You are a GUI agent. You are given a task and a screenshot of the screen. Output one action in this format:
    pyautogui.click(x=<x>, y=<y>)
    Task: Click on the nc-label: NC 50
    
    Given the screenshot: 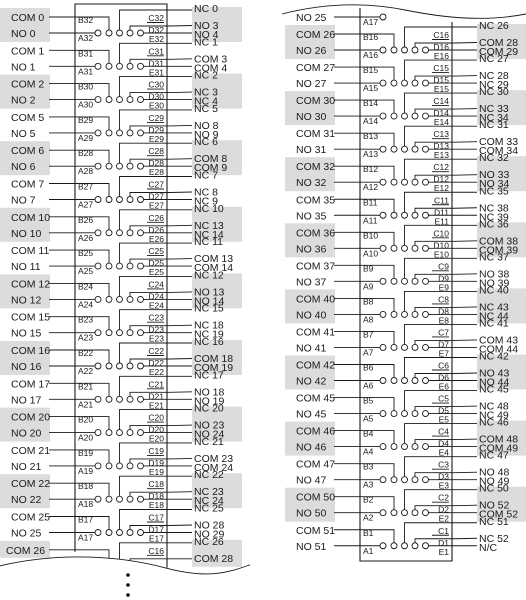 What is the action you would take?
    pyautogui.click(x=494, y=489)
    